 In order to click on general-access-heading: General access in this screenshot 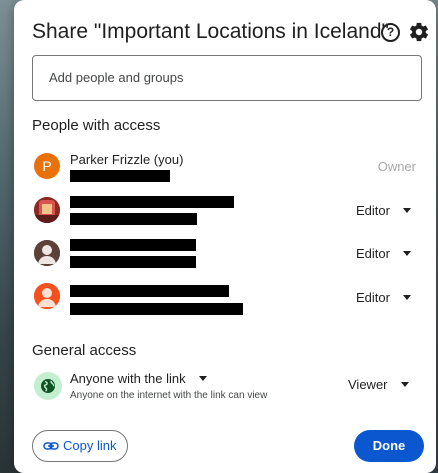, I will do `click(84, 350)`.